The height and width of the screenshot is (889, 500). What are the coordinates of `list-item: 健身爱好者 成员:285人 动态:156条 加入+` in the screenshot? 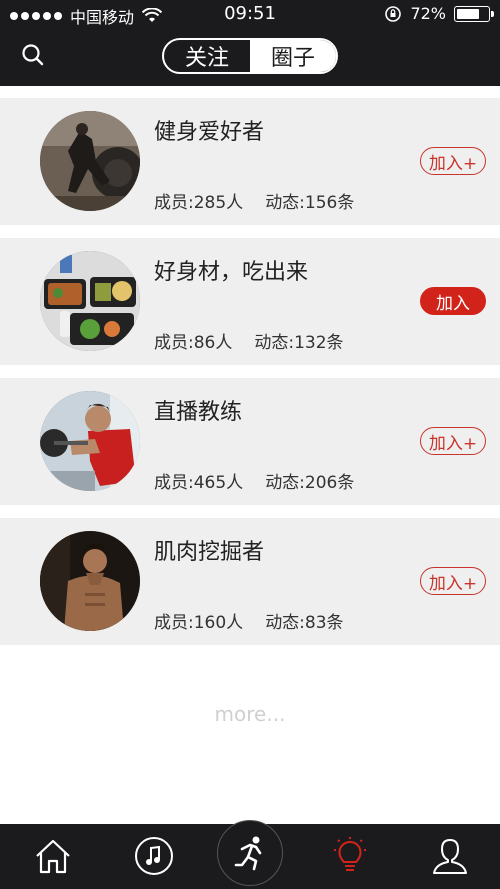 It's located at (250, 161).